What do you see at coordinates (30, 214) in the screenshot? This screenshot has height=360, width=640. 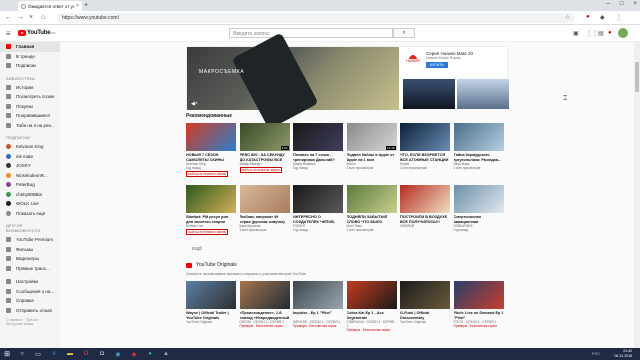 I see `sidebar-subscription: Показать ещё` at bounding box center [30, 214].